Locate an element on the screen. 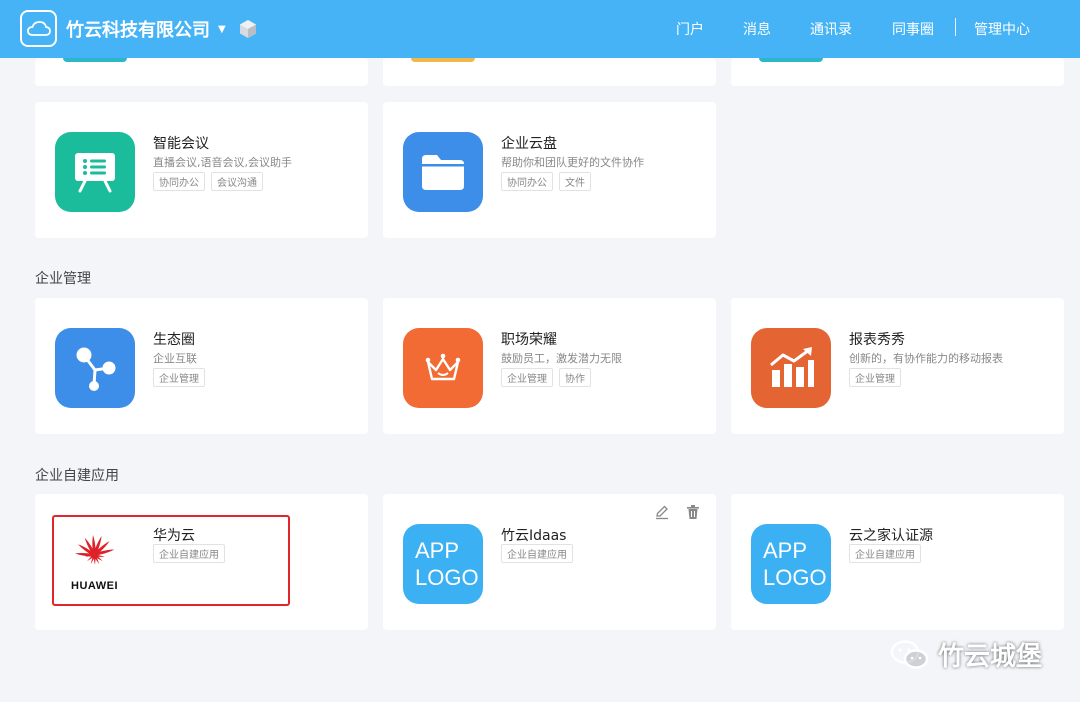 The height and width of the screenshot is (702, 1080). folder-icon is located at coordinates (443, 172).